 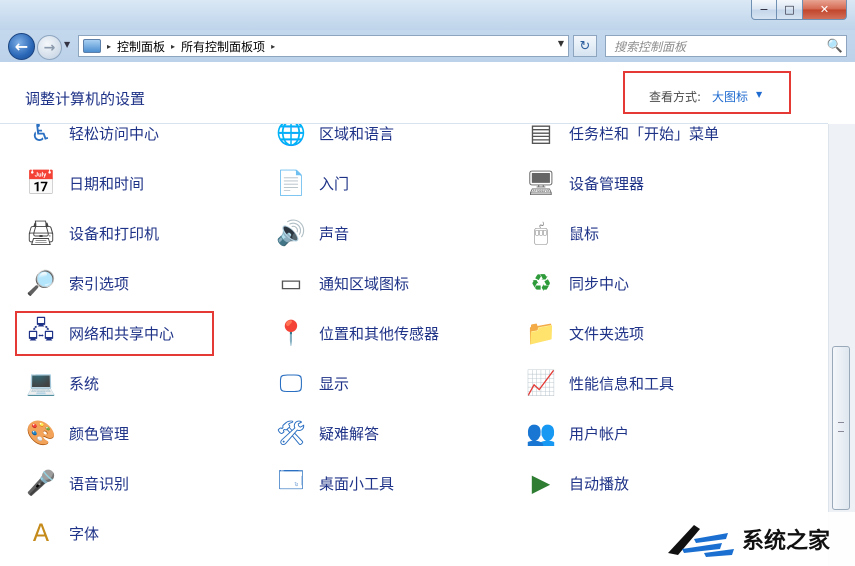 What do you see at coordinates (790, 10) in the screenshot?
I see `maximize-button: □` at bounding box center [790, 10].